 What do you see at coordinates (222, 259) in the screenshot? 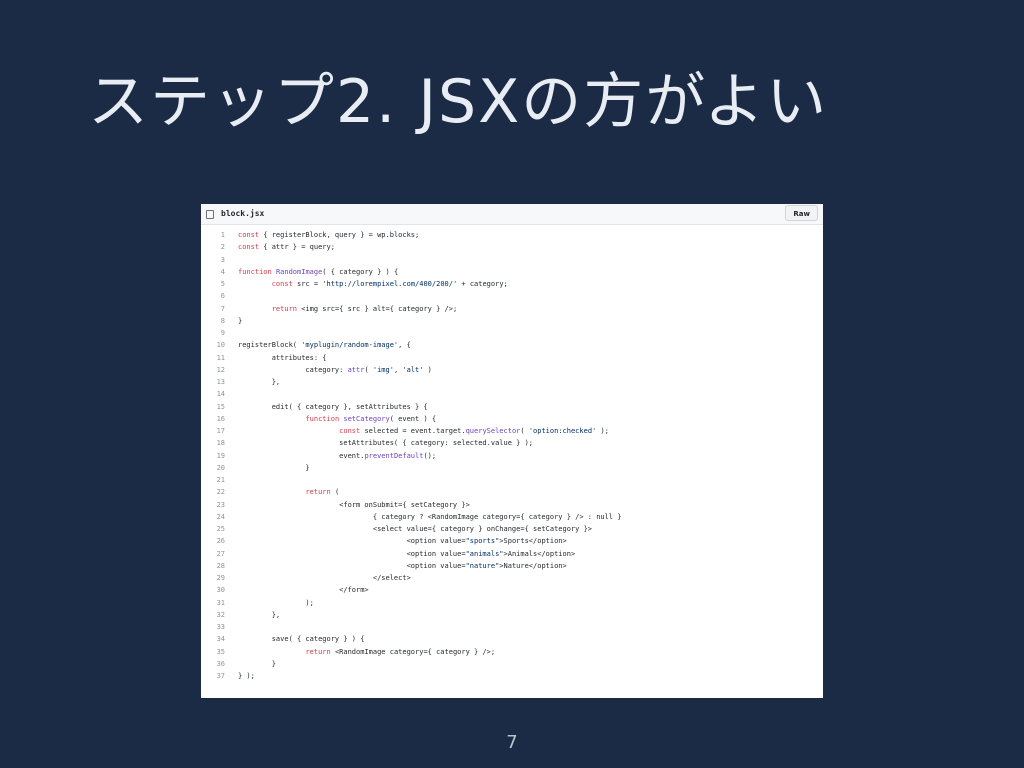
I see `line-number: 3` at bounding box center [222, 259].